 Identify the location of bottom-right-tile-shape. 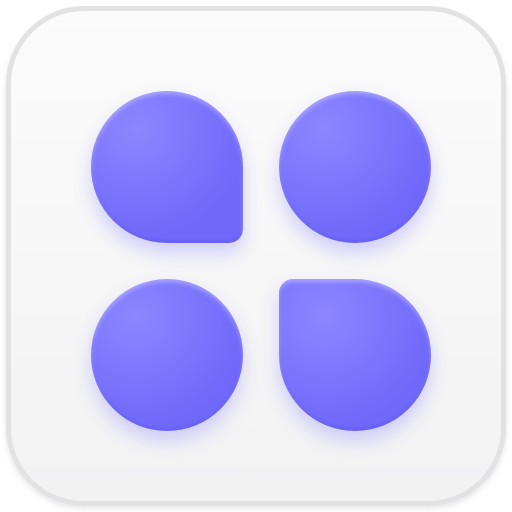
(355, 355).